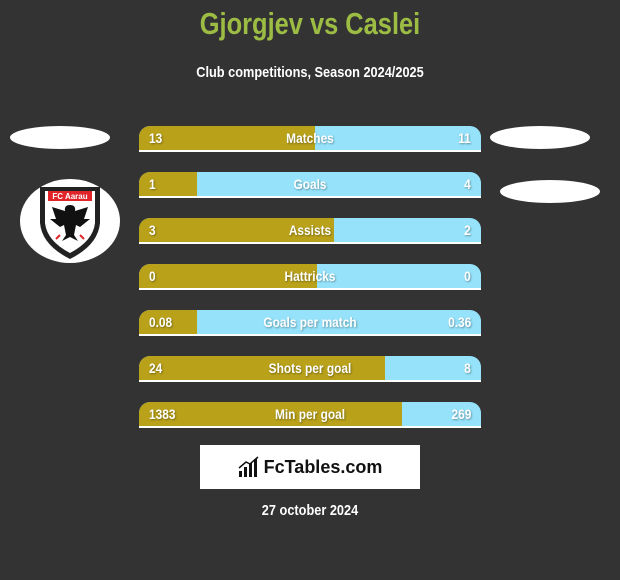  What do you see at coordinates (459, 322) in the screenshot?
I see `right-value: 0.36` at bounding box center [459, 322].